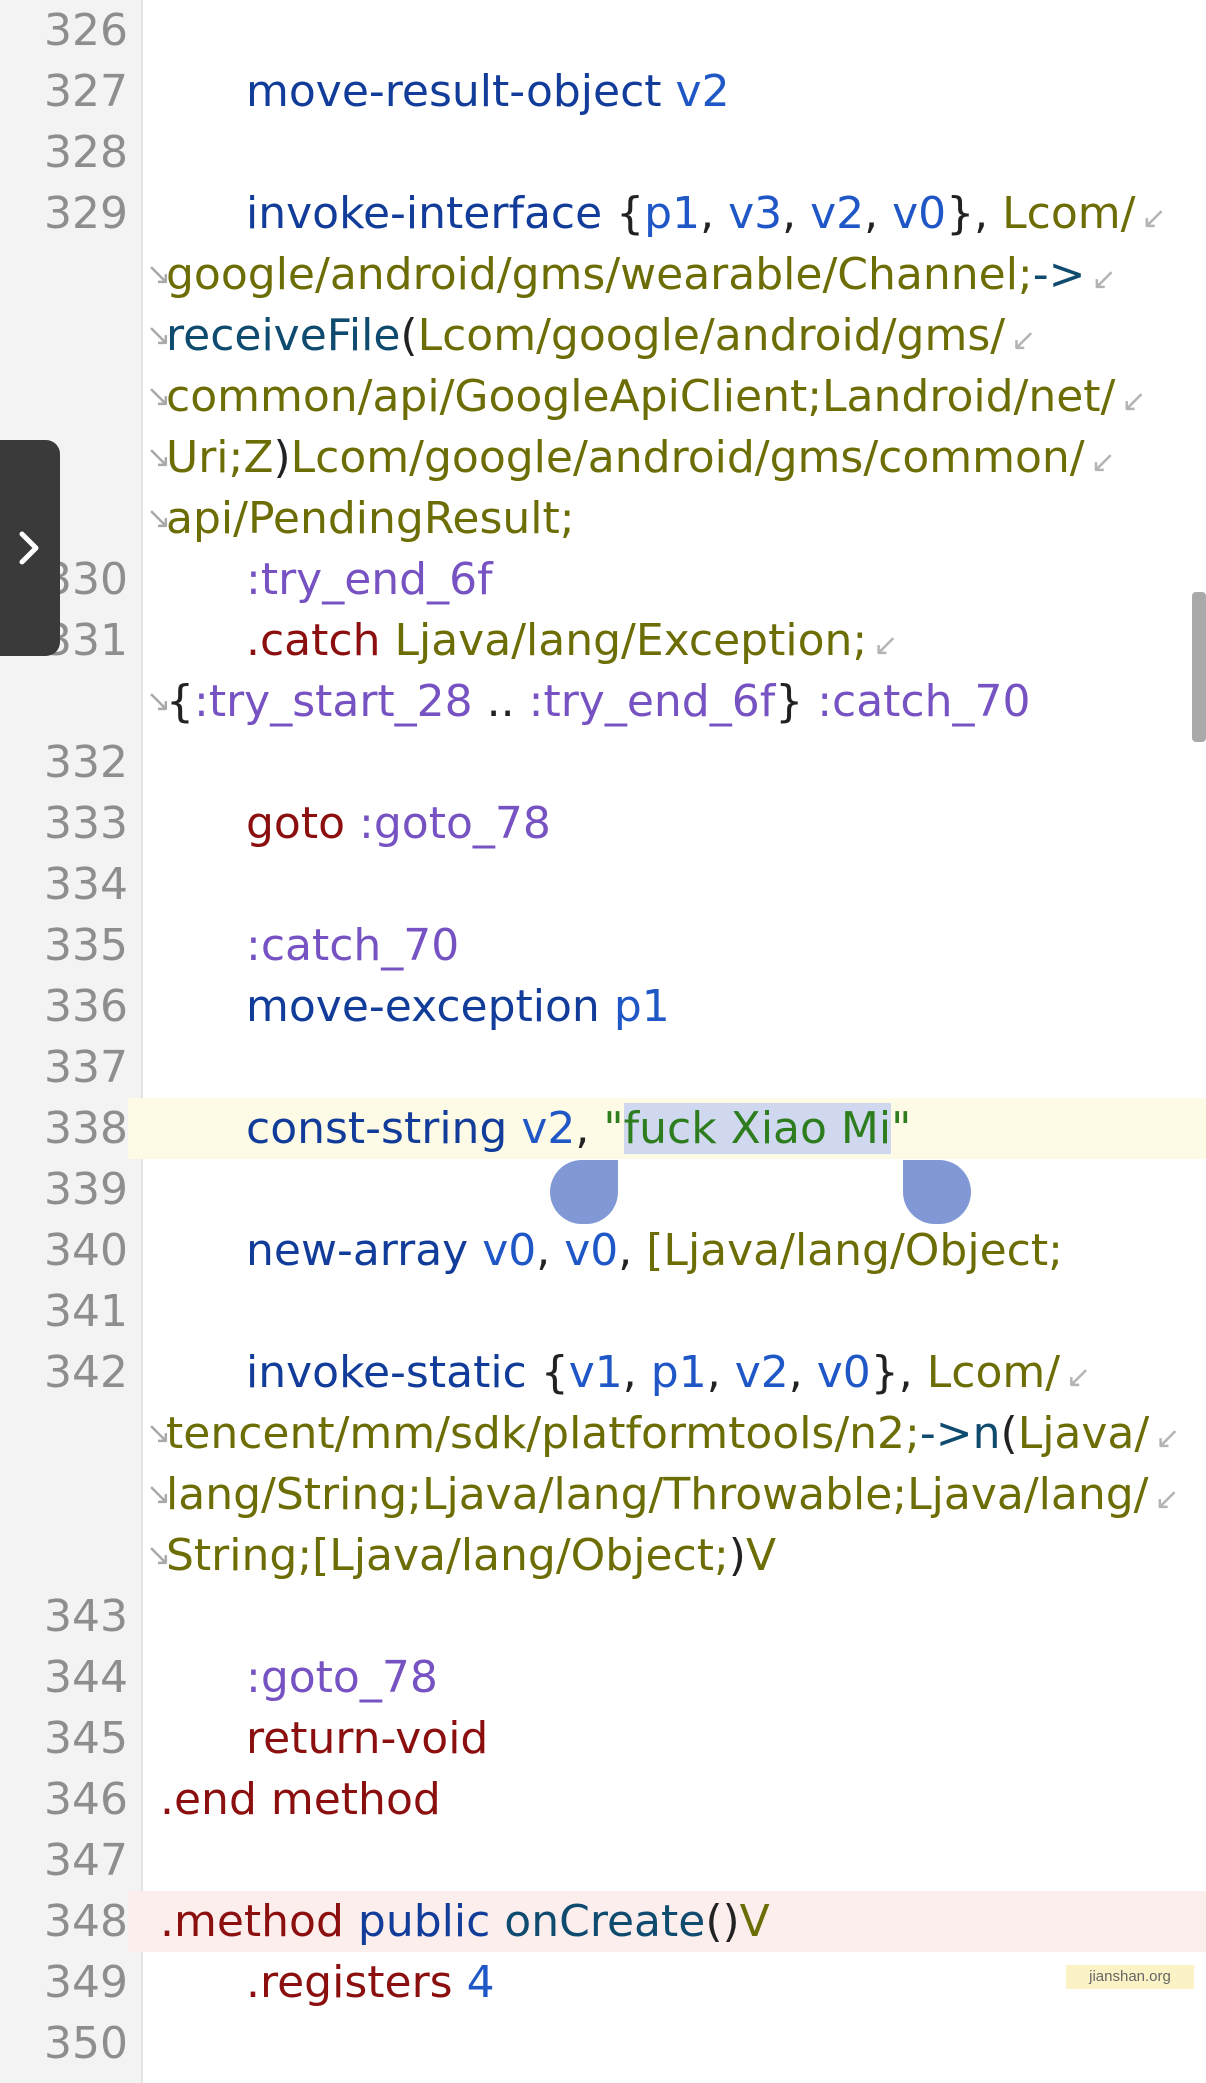 This screenshot has width=1206, height=2083. I want to click on code-line: 344 :goto_78, so click(603, 1677).